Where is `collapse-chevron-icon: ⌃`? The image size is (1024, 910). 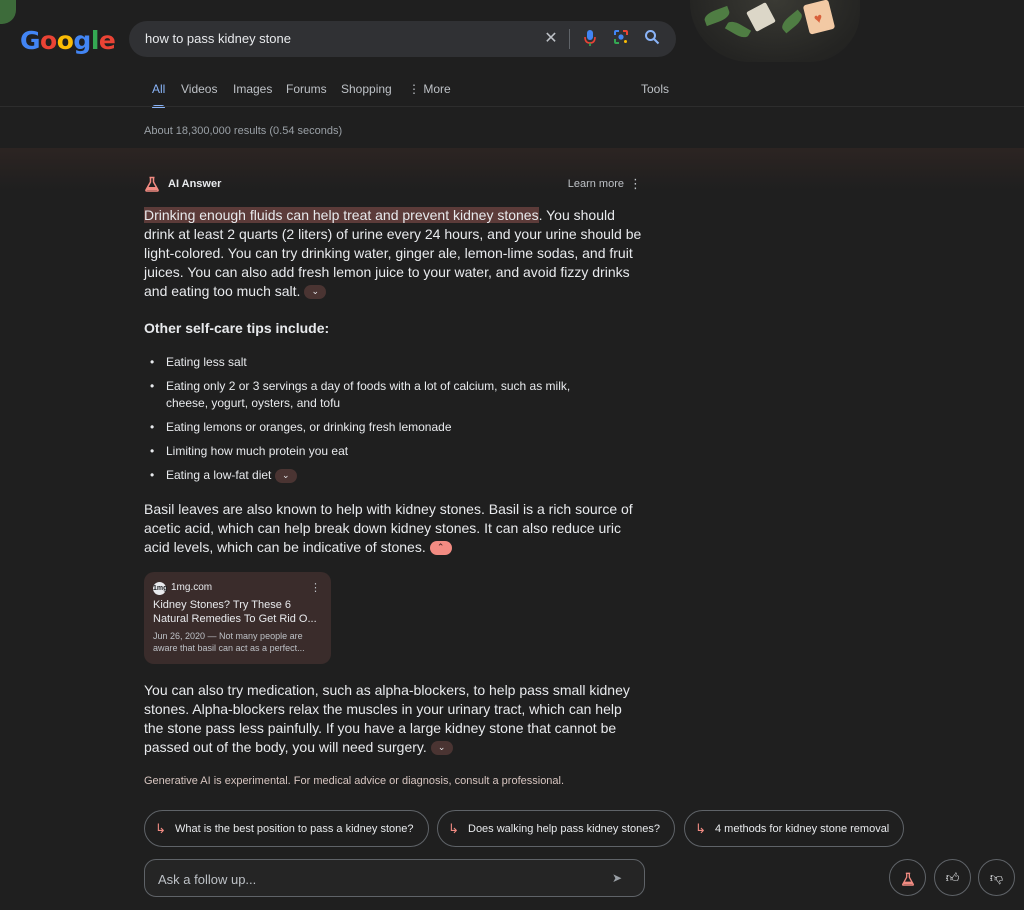
collapse-chevron-icon: ⌃ is located at coordinates (440, 548).